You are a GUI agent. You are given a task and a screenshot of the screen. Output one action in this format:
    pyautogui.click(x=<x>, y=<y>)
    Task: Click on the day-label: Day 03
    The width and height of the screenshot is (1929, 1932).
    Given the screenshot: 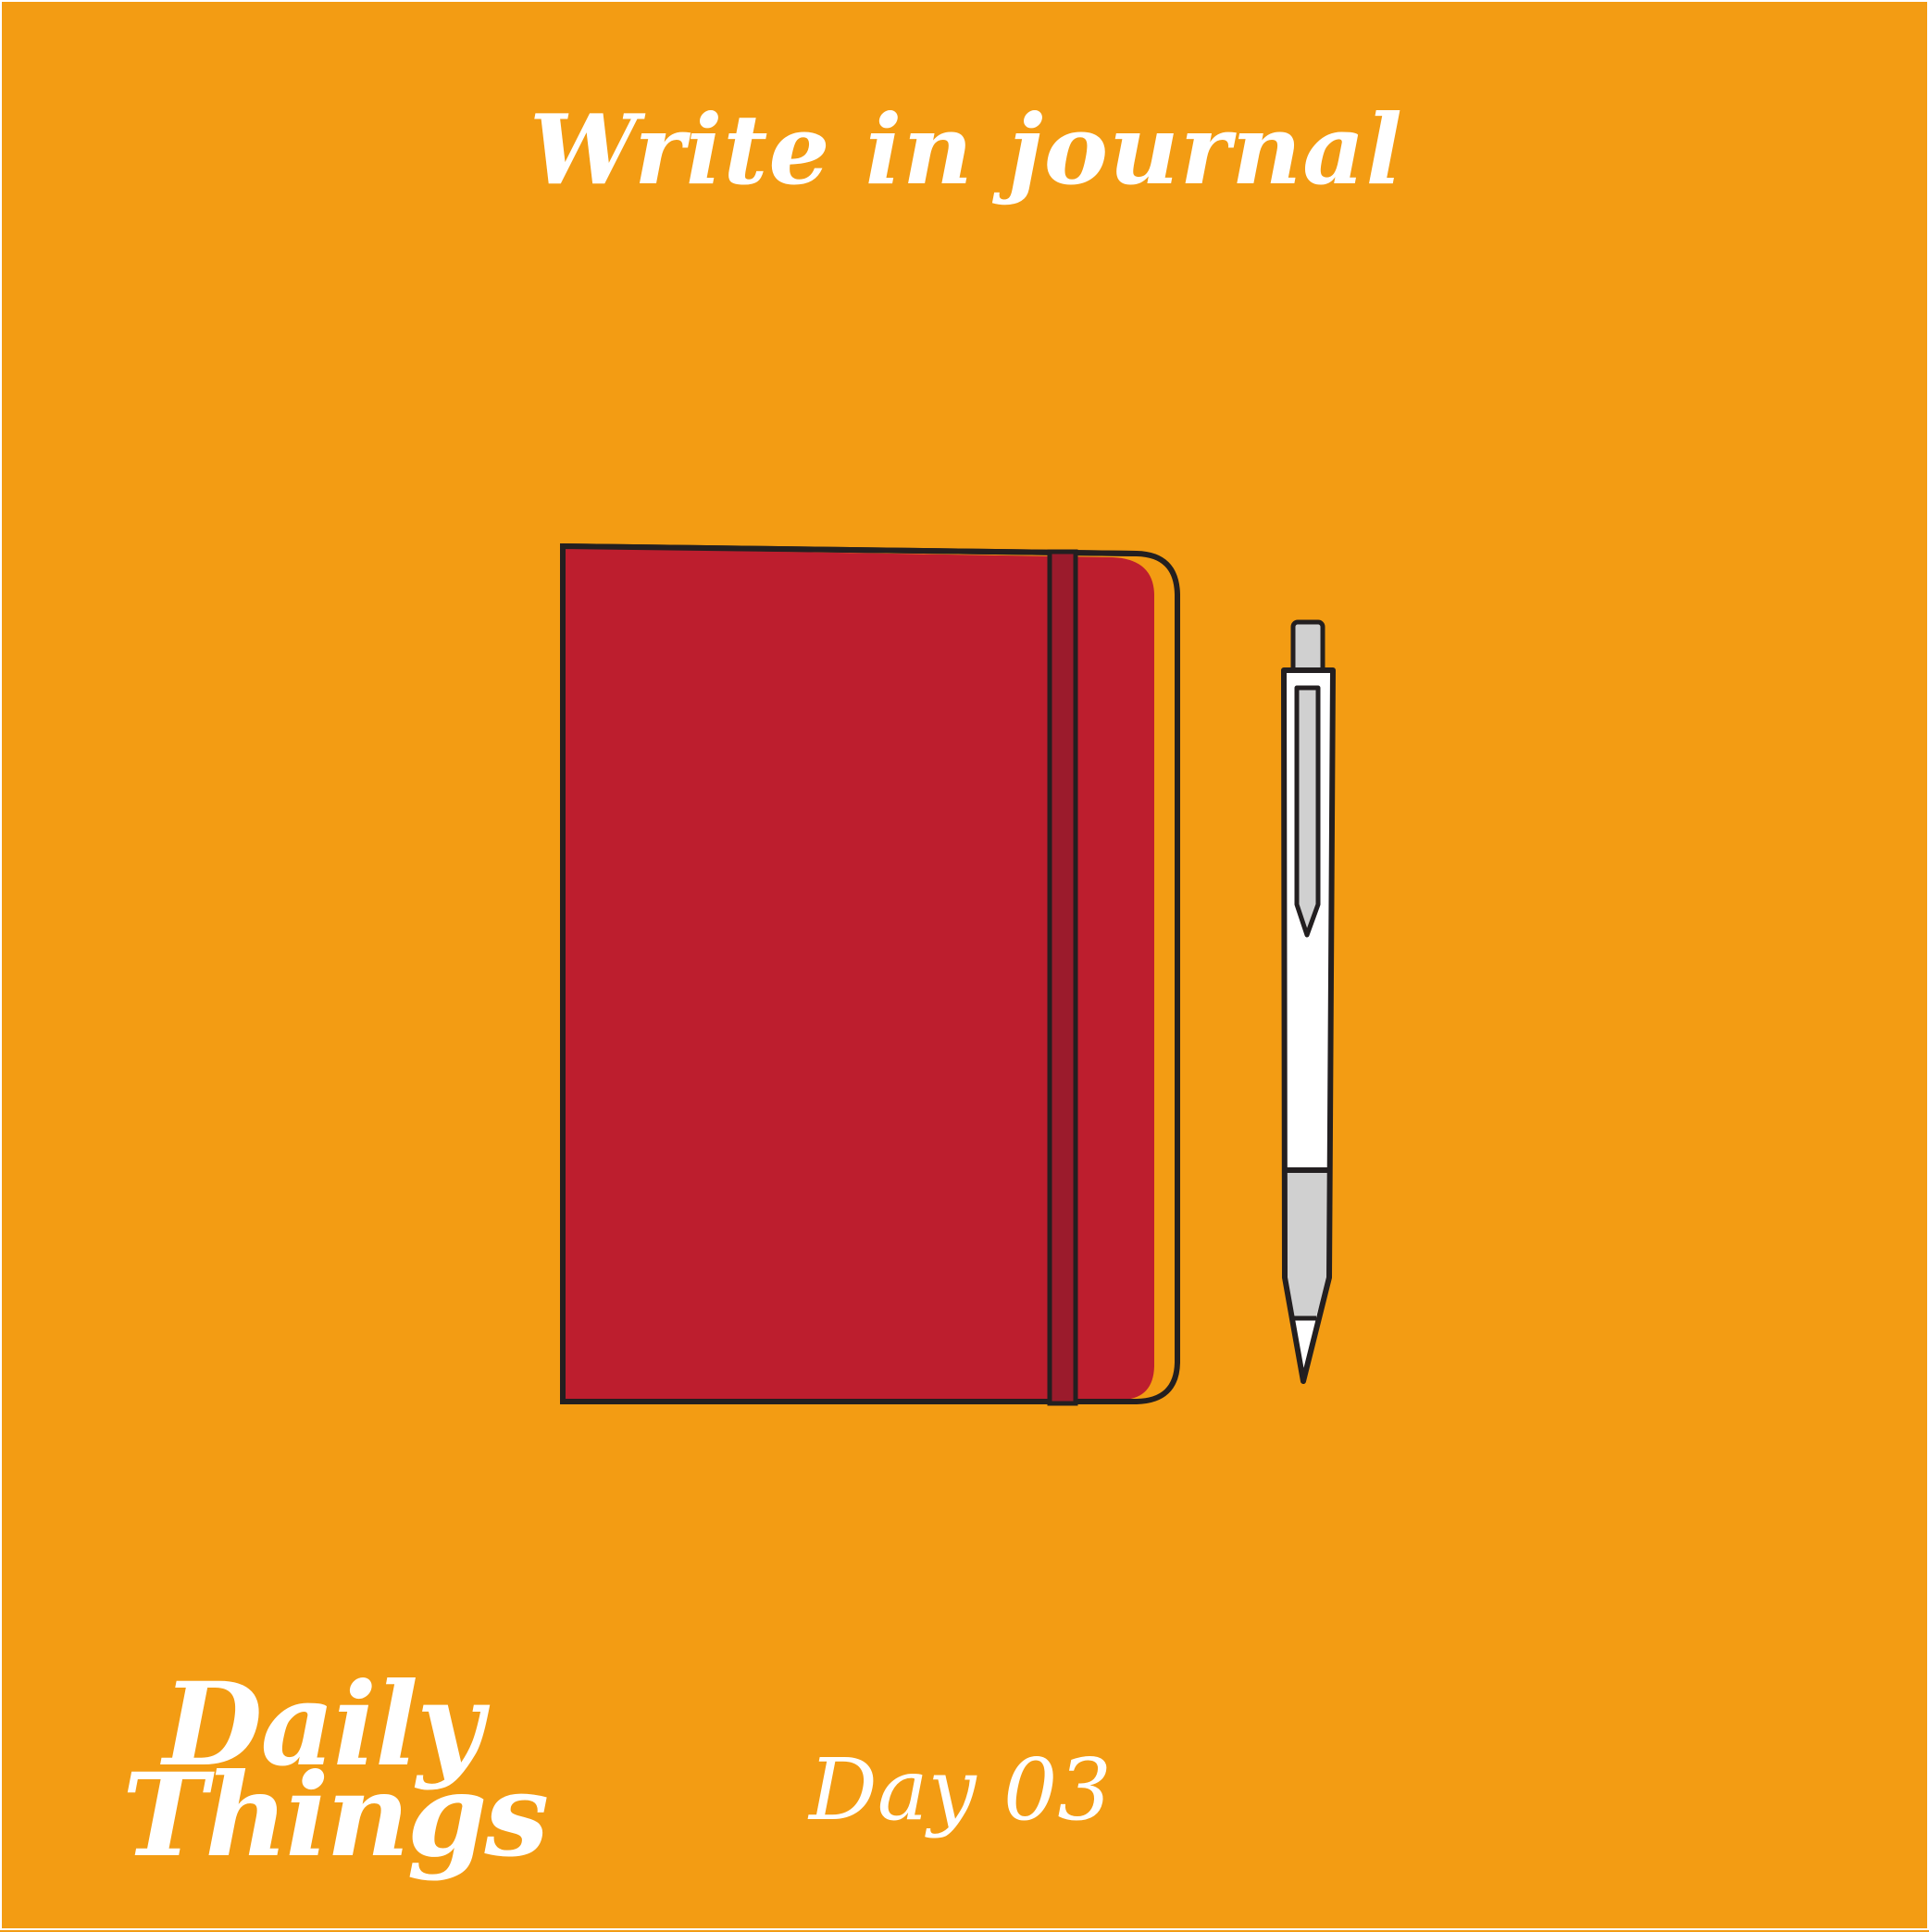 What is the action you would take?
    pyautogui.click(x=960, y=1789)
    